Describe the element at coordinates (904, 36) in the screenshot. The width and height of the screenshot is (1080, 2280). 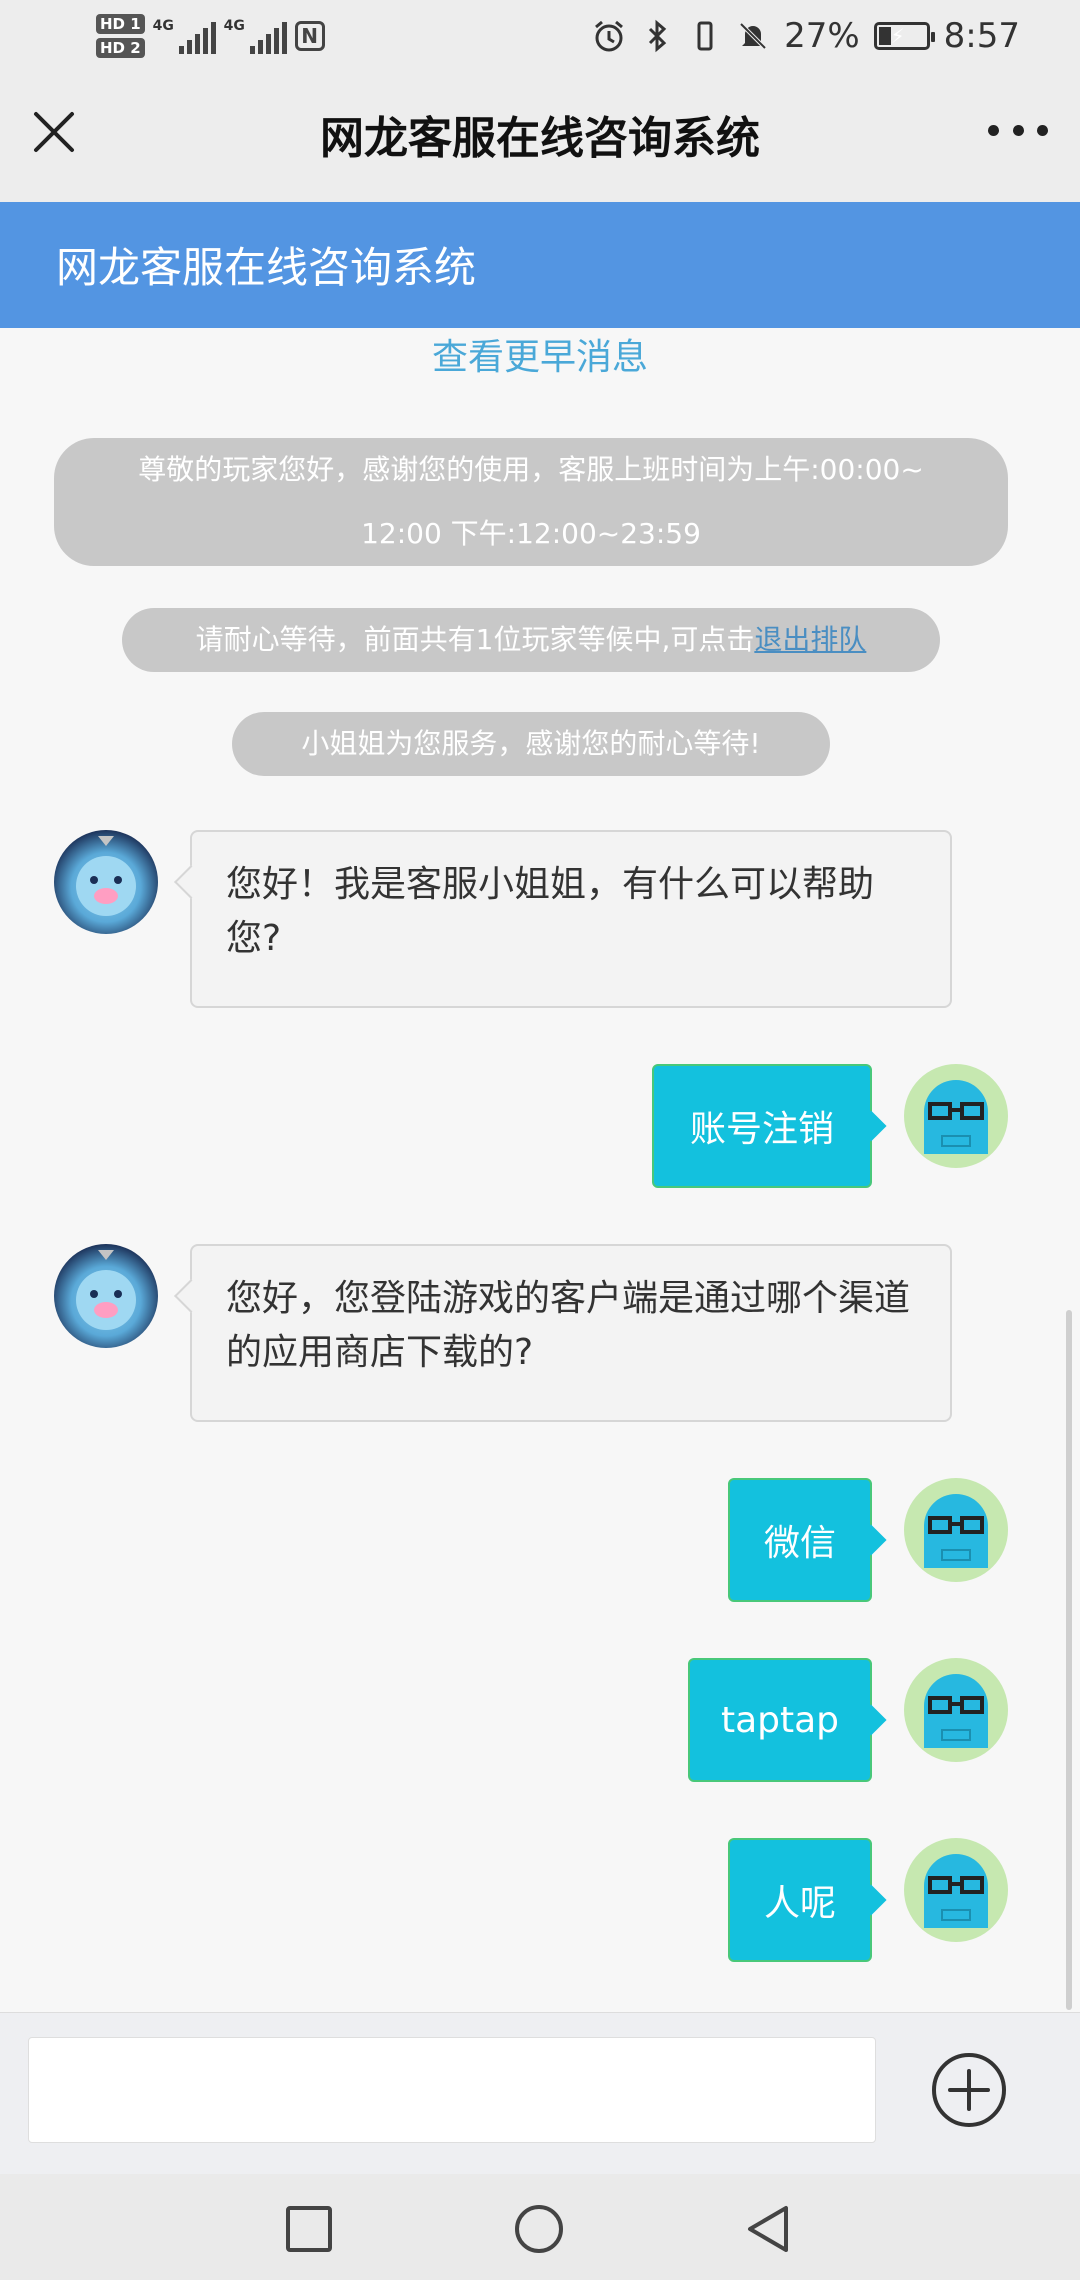
I see `battery-icon: ⚡` at that location.